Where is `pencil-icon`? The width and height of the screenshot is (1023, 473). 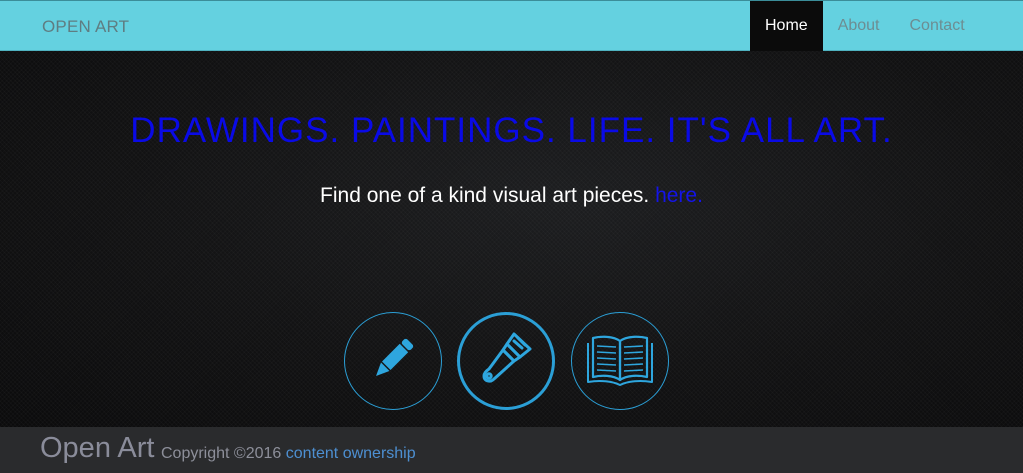
pencil-icon is located at coordinates (393, 361).